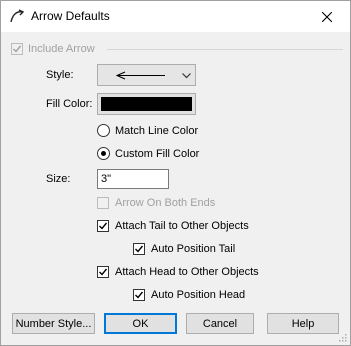 The image size is (351, 346). I want to click on attach-head-checkbox, so click(103, 272).